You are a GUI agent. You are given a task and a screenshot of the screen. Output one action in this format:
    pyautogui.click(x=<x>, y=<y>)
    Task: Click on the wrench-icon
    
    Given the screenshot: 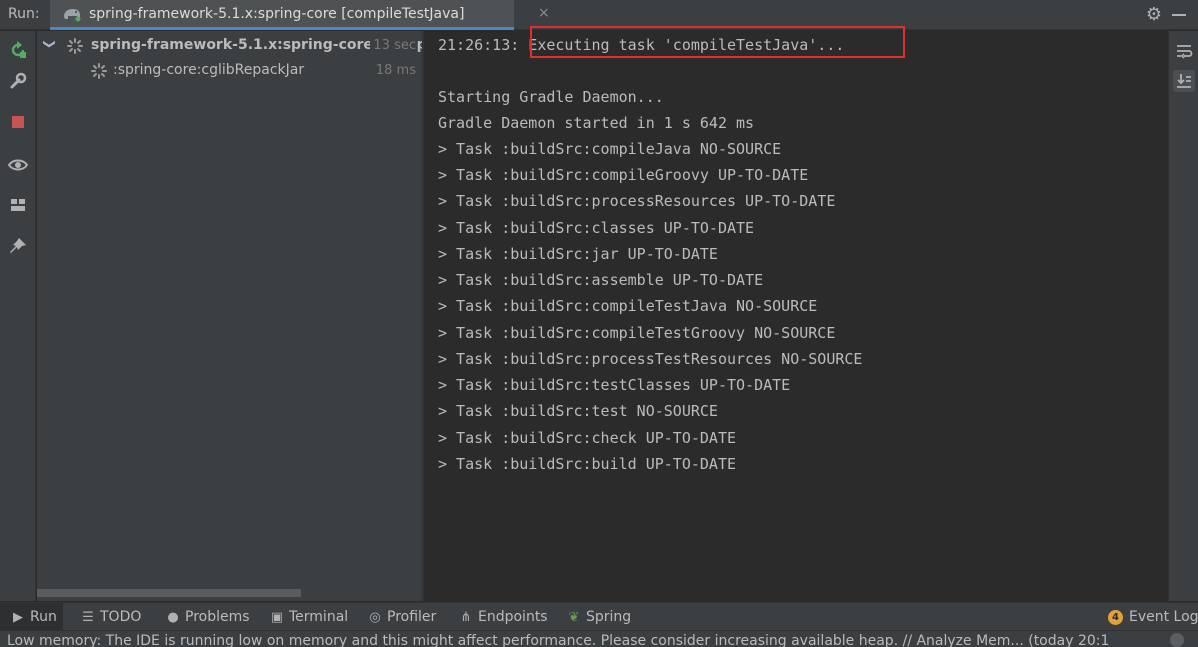 What is the action you would take?
    pyautogui.click(x=18, y=81)
    